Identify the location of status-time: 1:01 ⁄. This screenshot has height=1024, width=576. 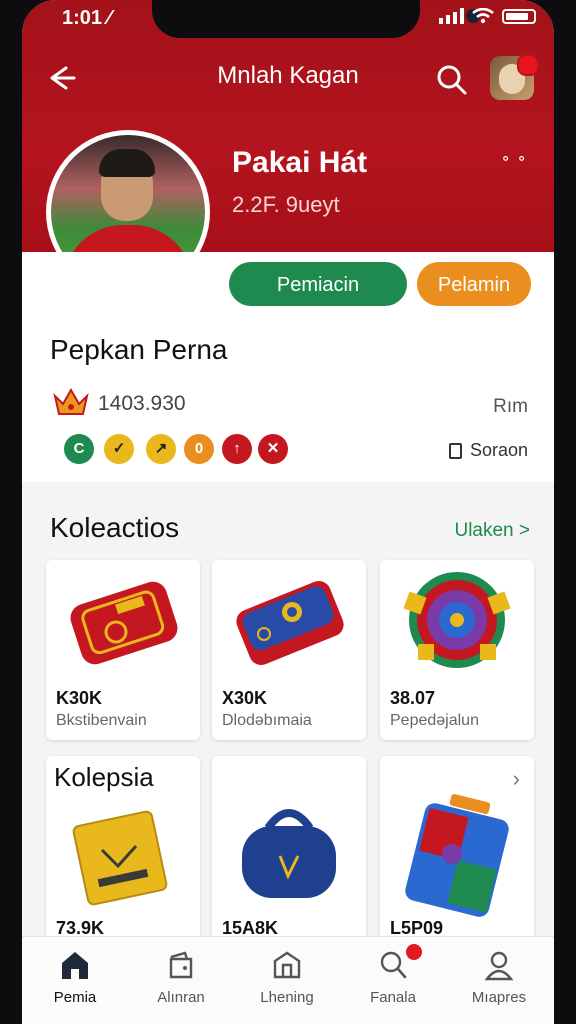
(86, 18).